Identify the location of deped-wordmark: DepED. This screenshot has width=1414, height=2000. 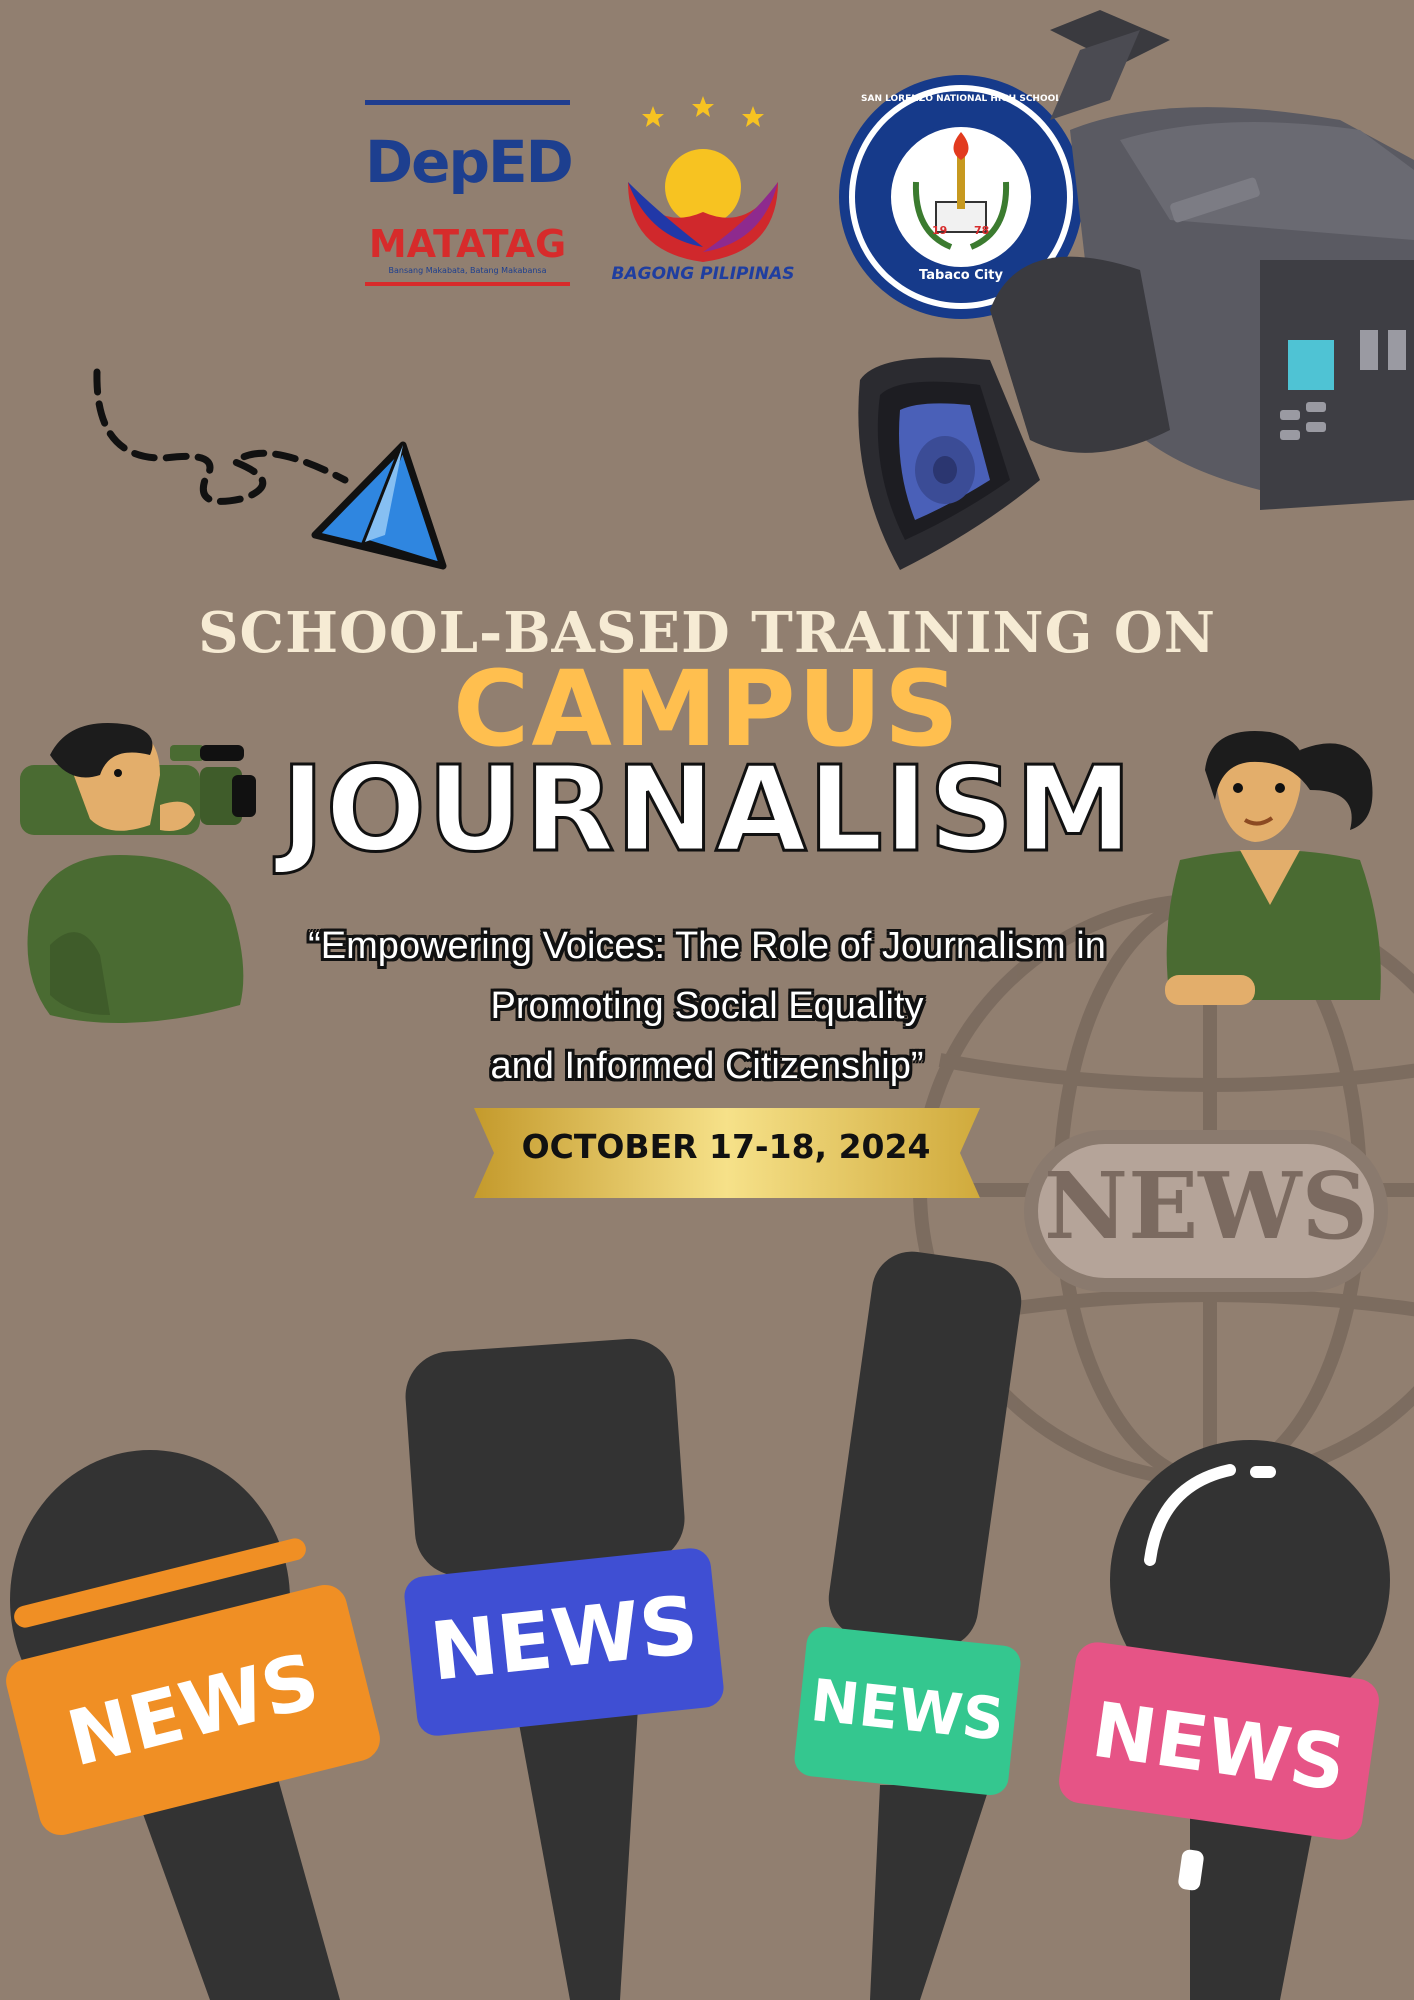
(469, 162).